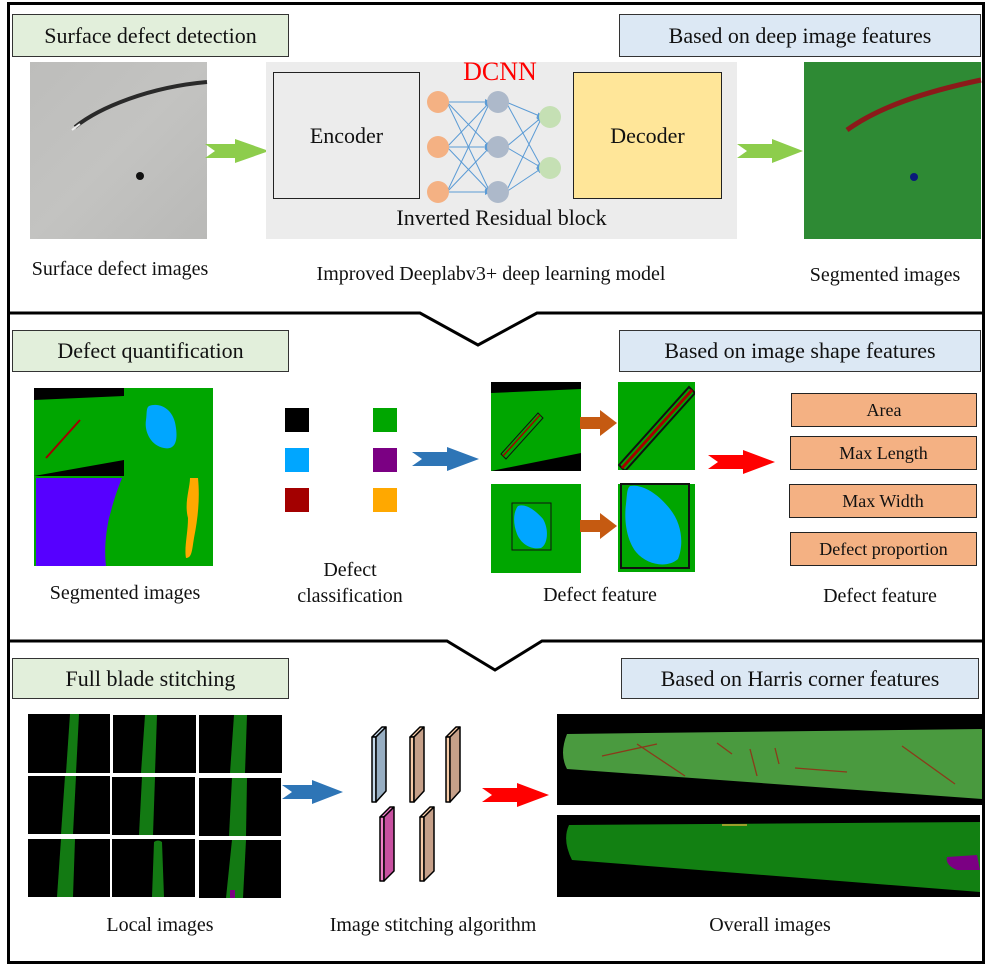  I want to click on caption-image-stitching-algorithm: Image stitching algorithm, so click(433, 925).